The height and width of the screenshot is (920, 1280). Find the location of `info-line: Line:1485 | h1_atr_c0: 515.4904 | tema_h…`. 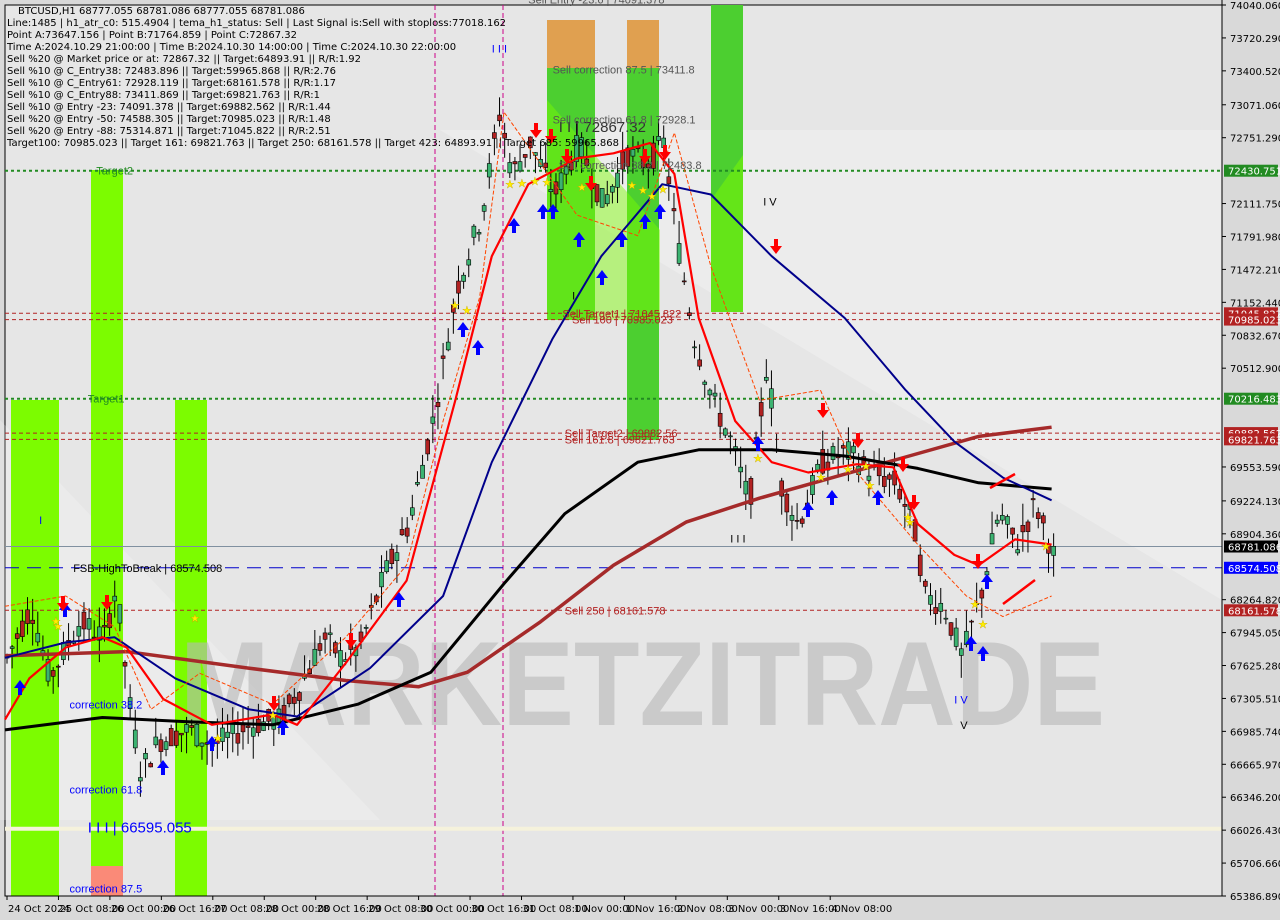

info-line: Line:1485 | h1_atr_c0: 515.4904 | tema_h… is located at coordinates (256, 23).